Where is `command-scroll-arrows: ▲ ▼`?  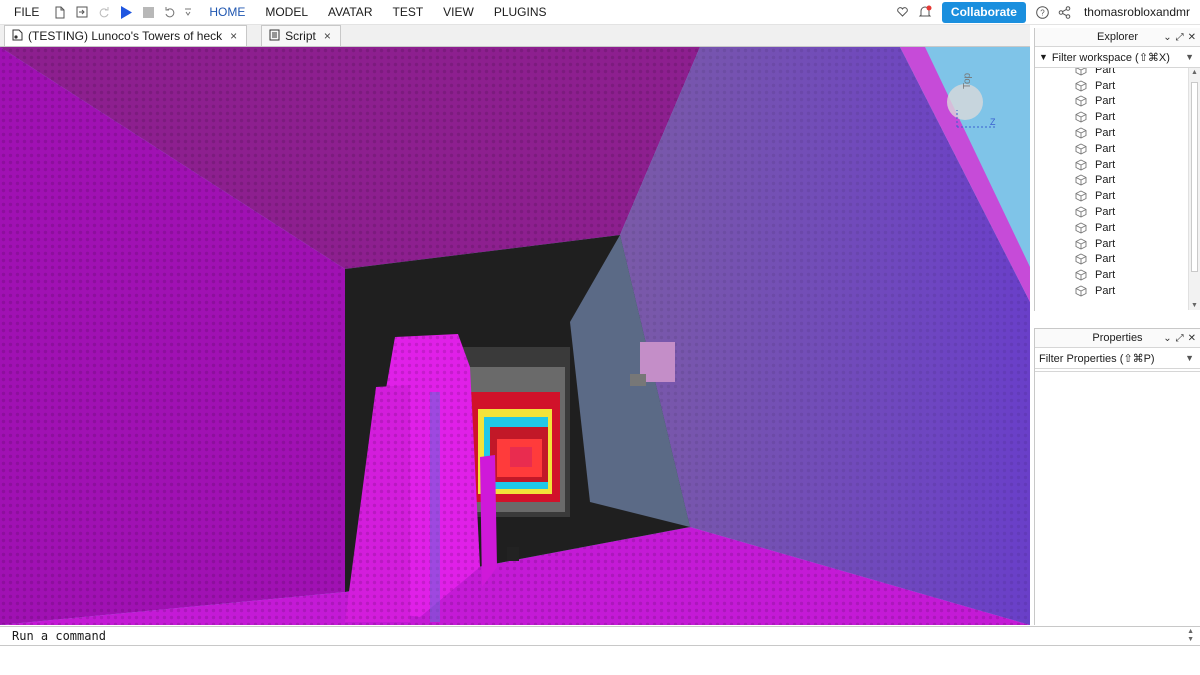 command-scroll-arrows: ▲ ▼ is located at coordinates (1190, 636).